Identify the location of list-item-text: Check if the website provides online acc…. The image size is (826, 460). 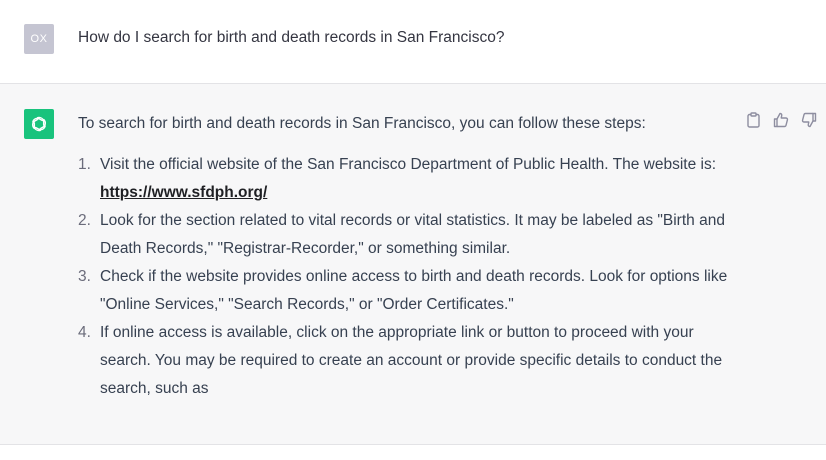
(414, 290).